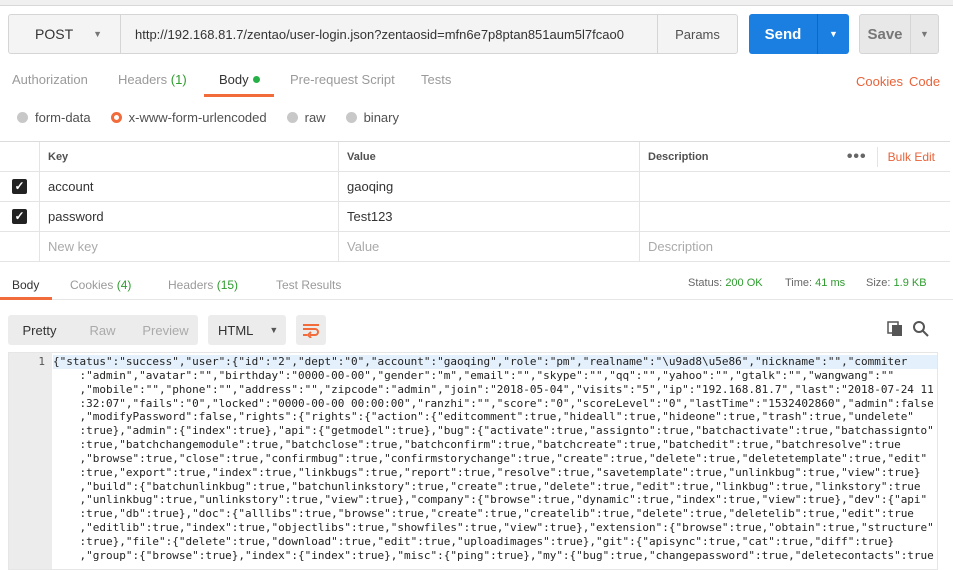 Image resolution: width=953 pixels, height=570 pixels. Describe the element at coordinates (189, 156) in the screenshot. I see `header-key: Key` at that location.